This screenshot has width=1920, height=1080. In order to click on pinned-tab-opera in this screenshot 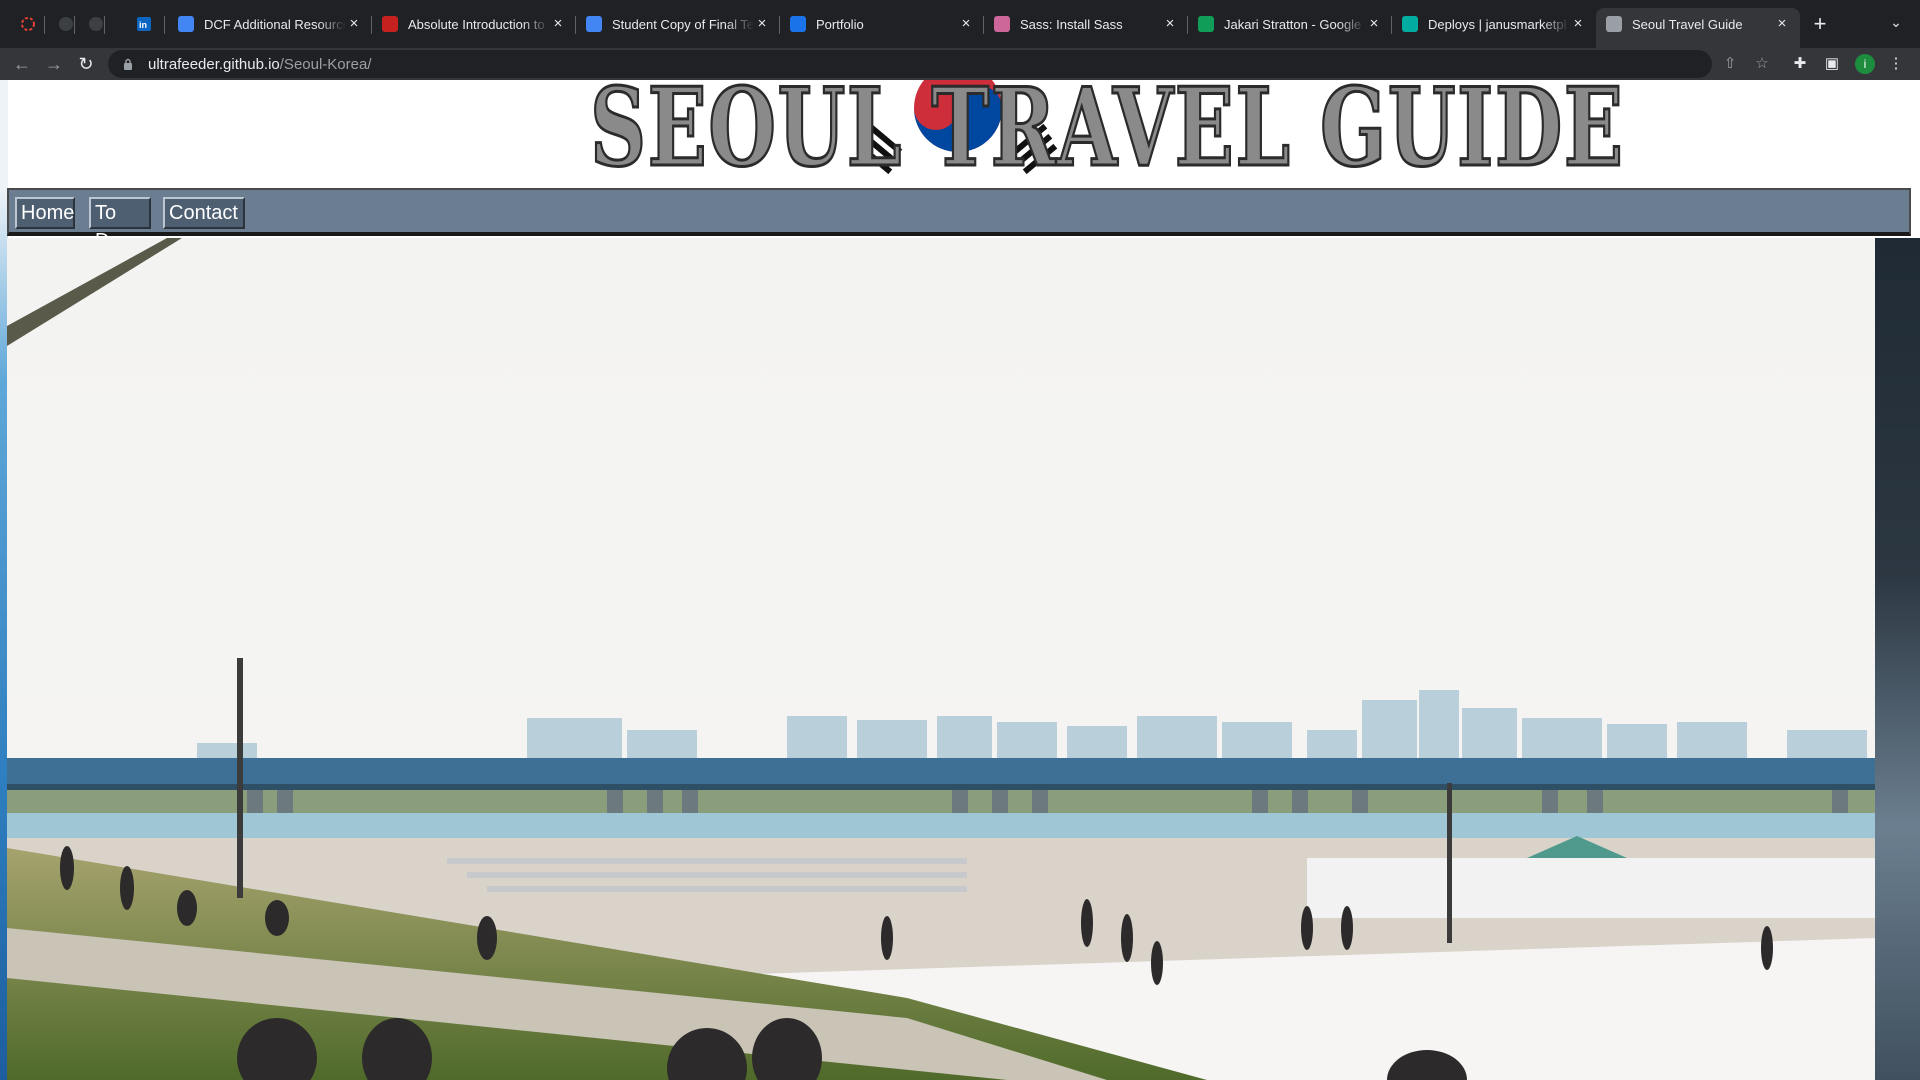, I will do `click(28, 24)`.